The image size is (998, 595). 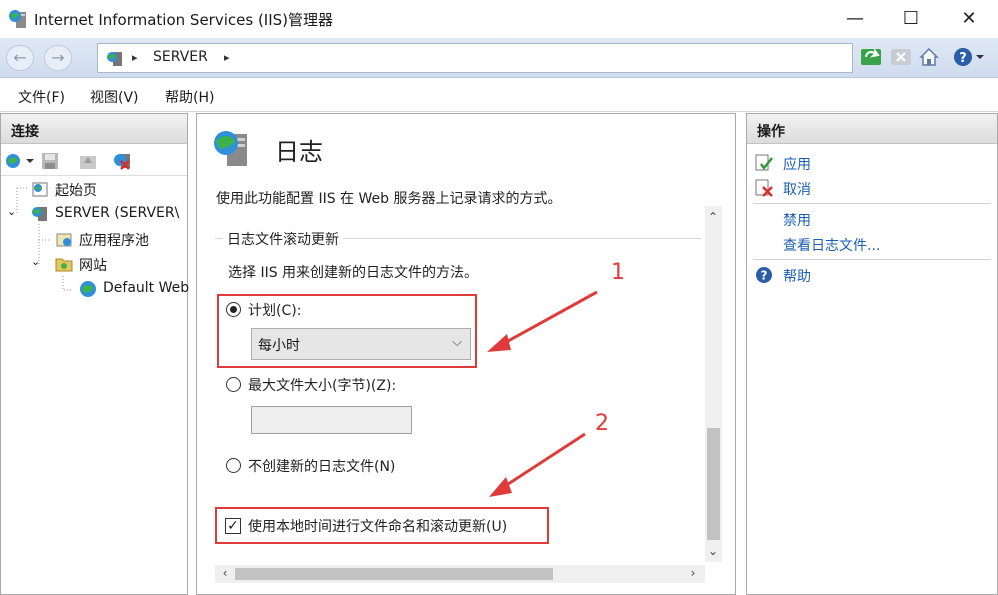 I want to click on menu-file: 文件(F), so click(x=41, y=97).